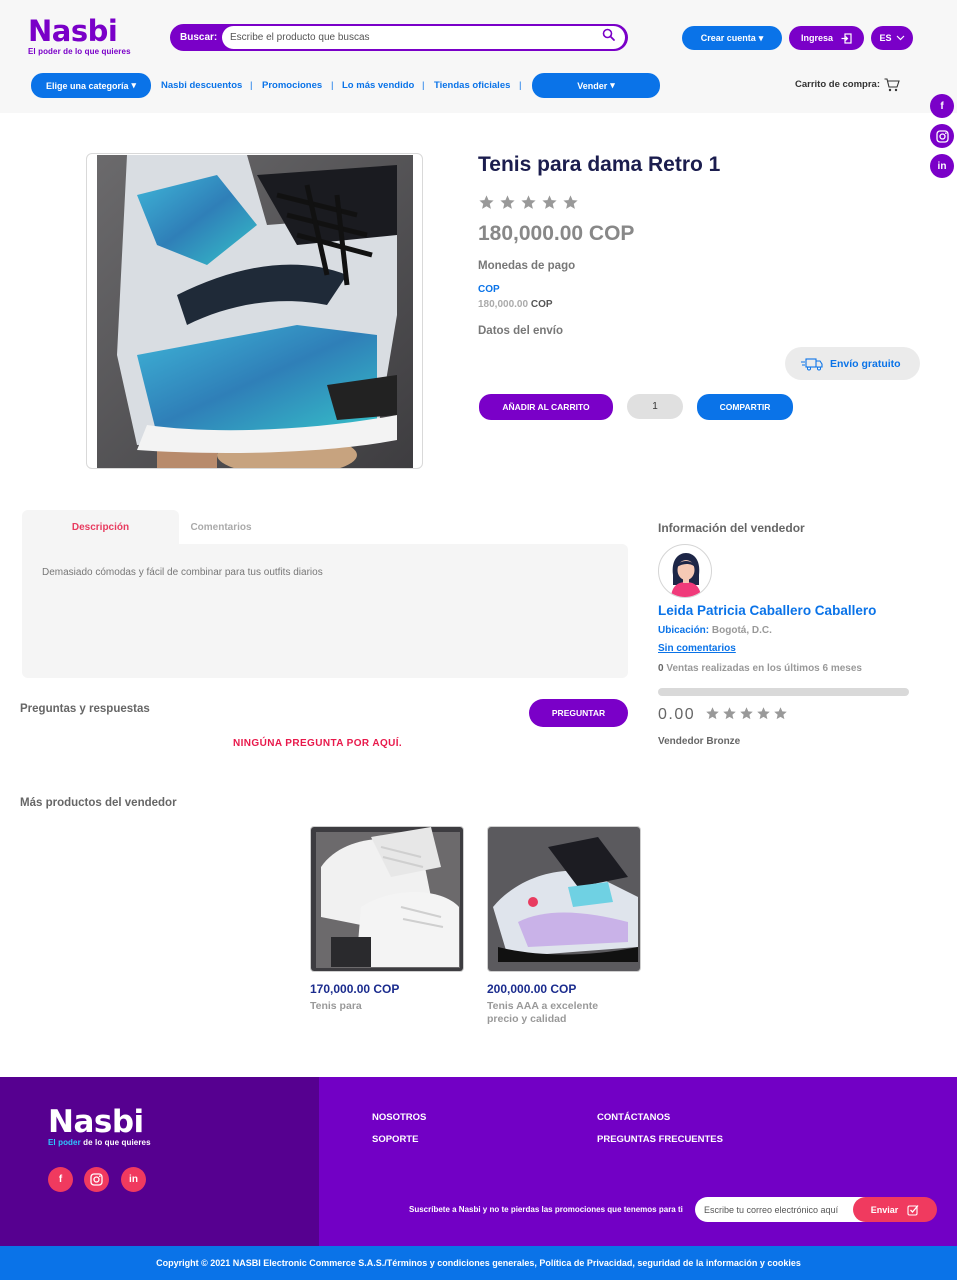  Describe the element at coordinates (546, 407) in the screenshot. I see `add-to-cart-button: AÑADIR AL CARRITO` at that location.